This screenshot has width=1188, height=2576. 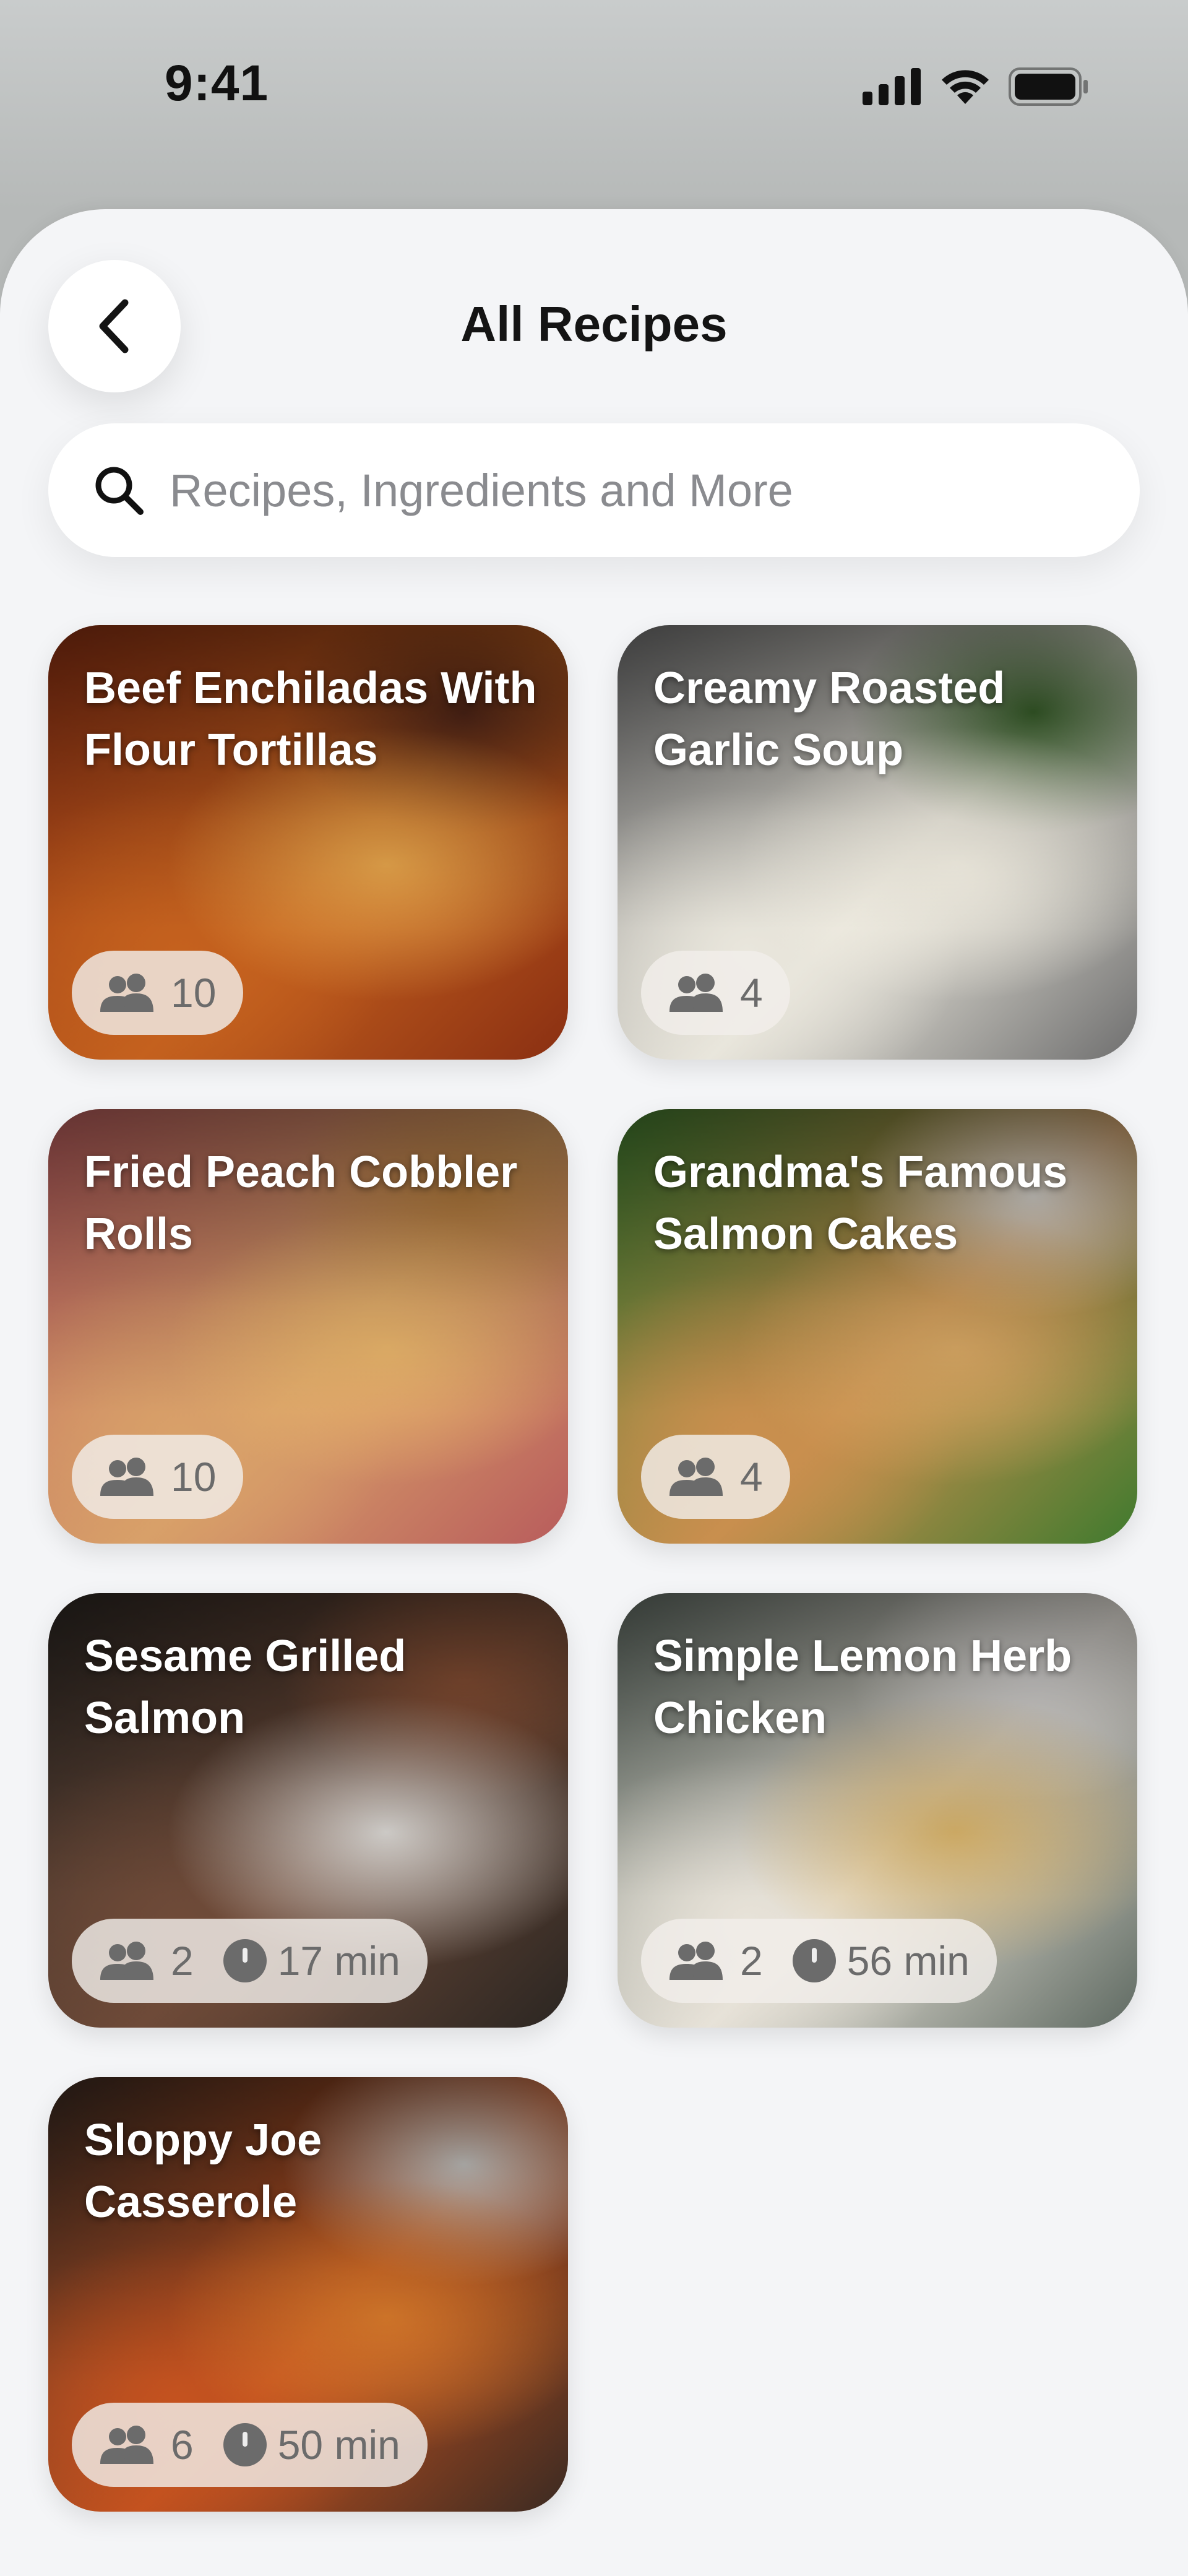 What do you see at coordinates (308, 1810) in the screenshot?
I see `recipe-card: Sesame Grilled Salmon 2 17 min` at bounding box center [308, 1810].